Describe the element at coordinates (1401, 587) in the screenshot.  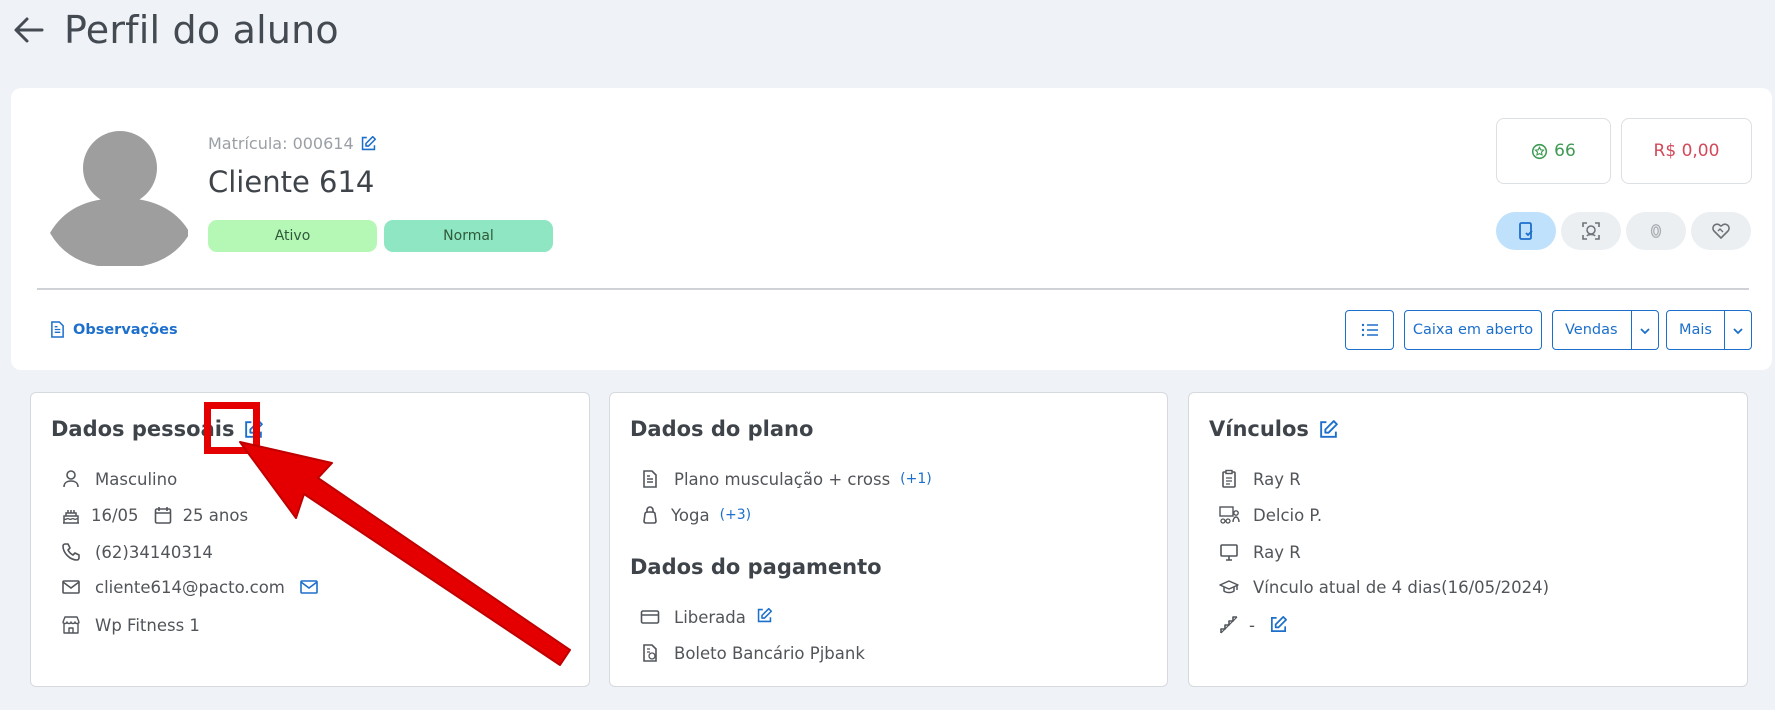
I see `bond-duration-value: Vínculo atual de 4 dias(16/05/2024)` at that location.